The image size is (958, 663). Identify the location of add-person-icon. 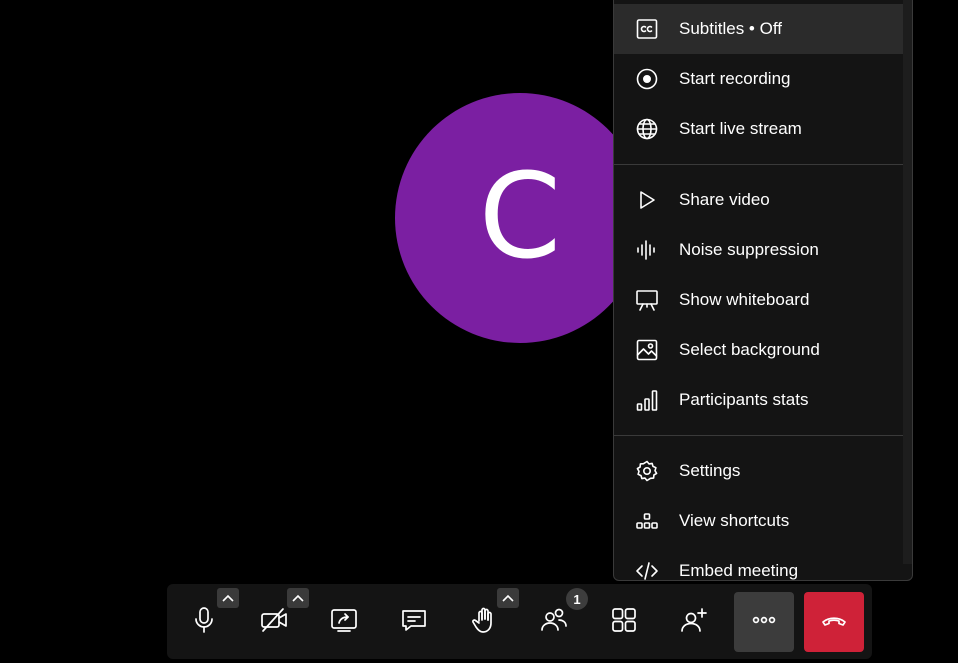
(694, 622).